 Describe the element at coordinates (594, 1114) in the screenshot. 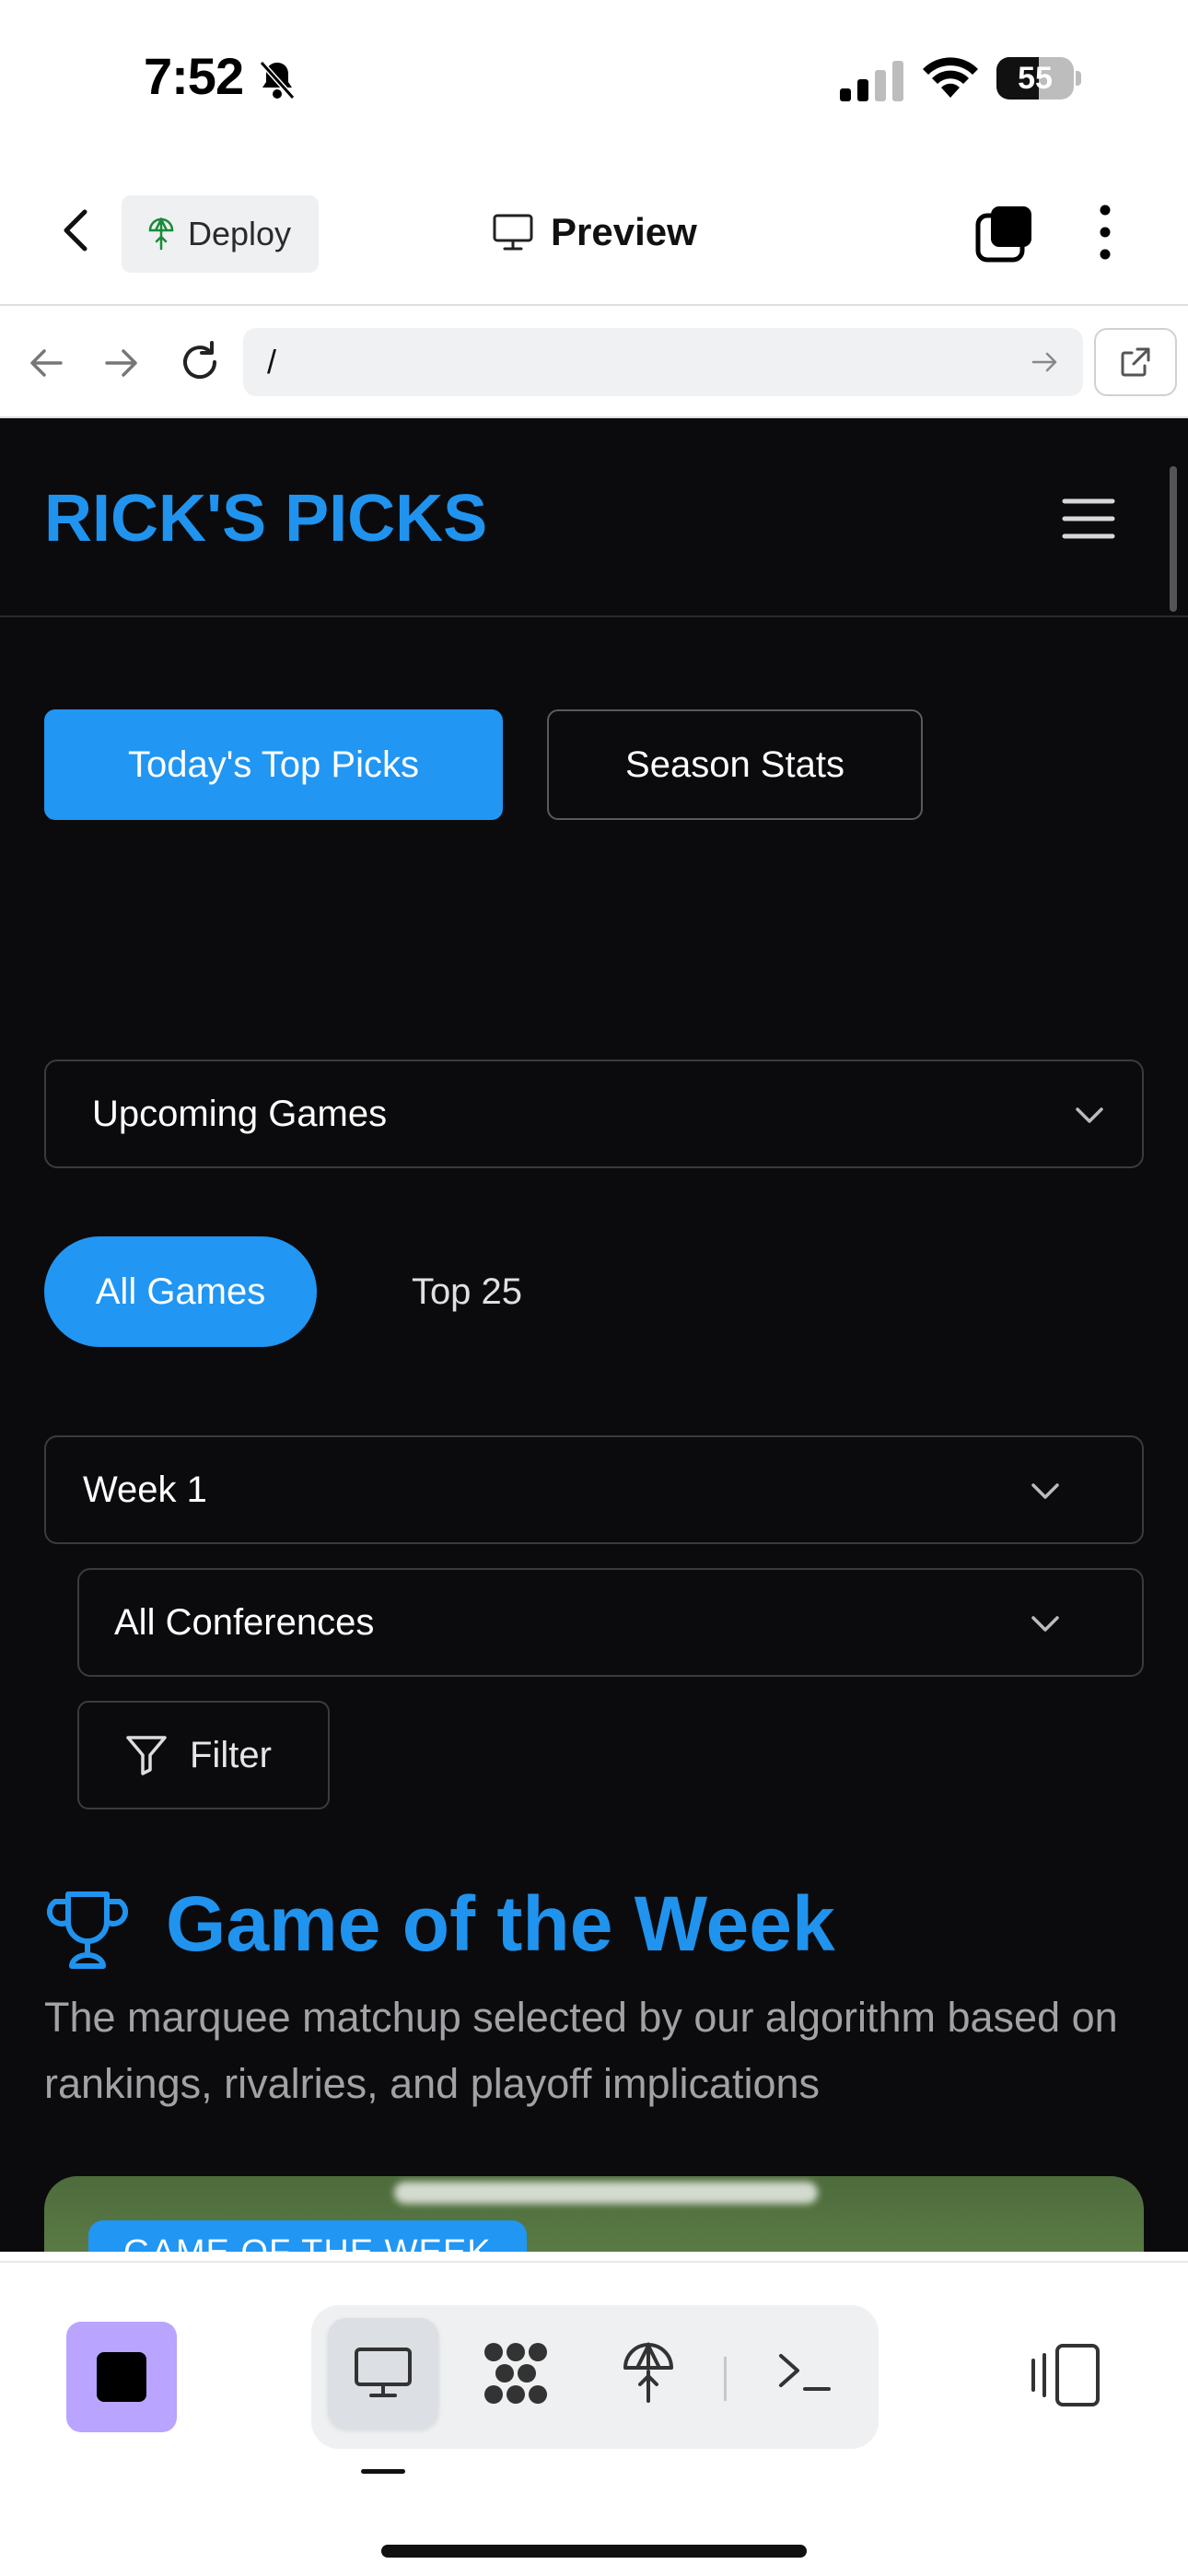

I see `games-type-select: Upcoming Games` at that location.